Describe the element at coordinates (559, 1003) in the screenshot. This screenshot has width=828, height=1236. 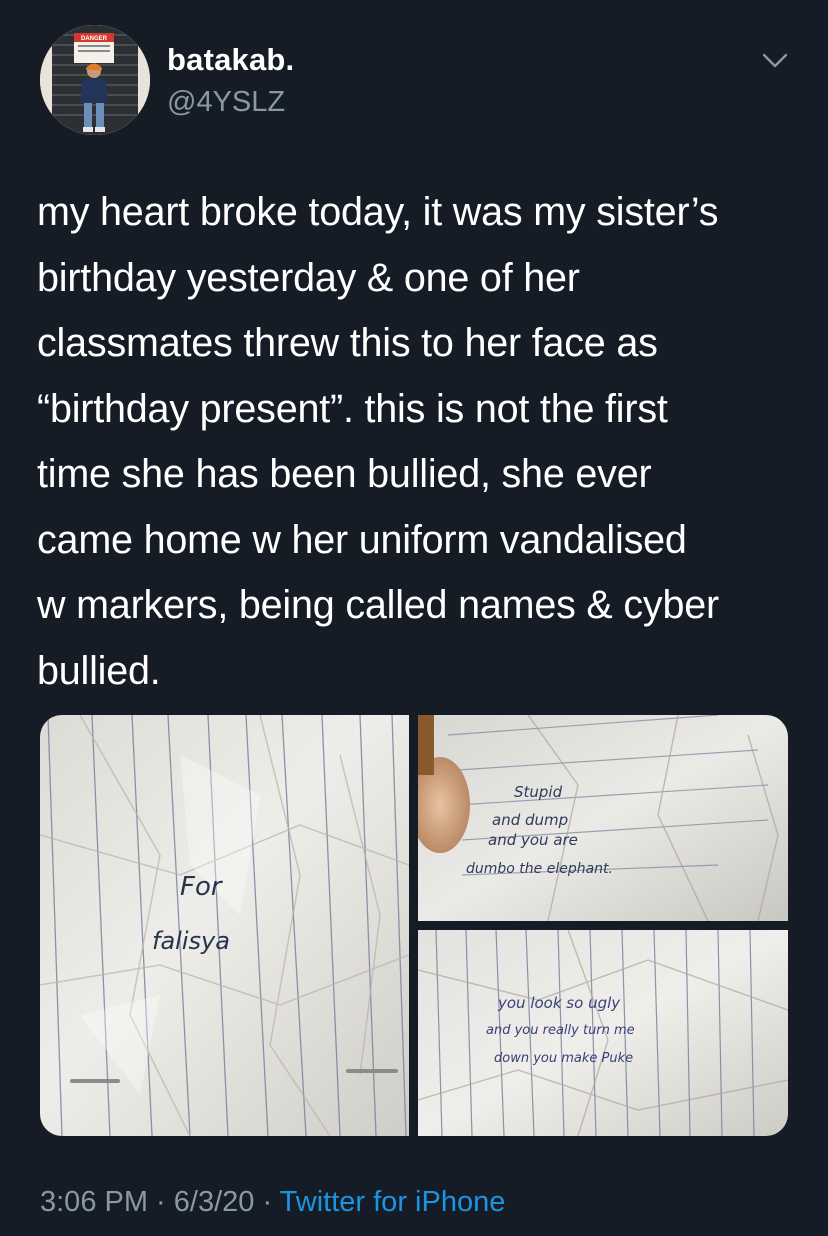
I see `note-text-line: you look so ugly` at that location.